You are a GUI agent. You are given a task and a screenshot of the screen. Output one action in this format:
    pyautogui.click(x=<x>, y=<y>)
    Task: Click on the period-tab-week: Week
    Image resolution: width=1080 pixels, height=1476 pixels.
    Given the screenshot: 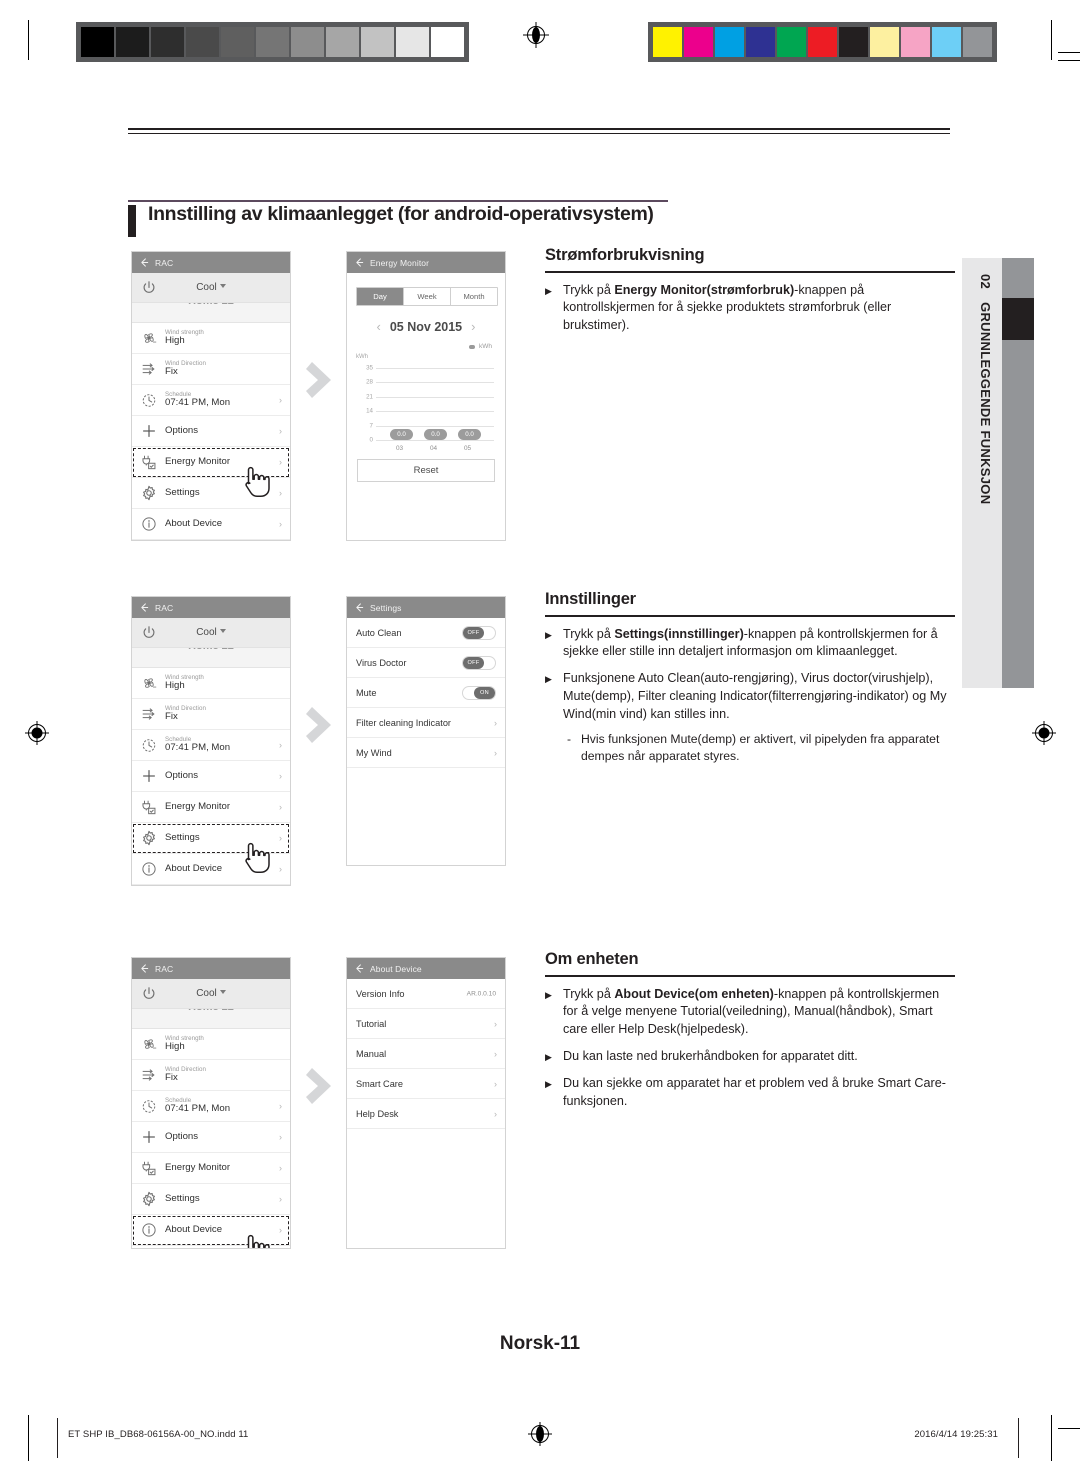 What is the action you would take?
    pyautogui.click(x=426, y=296)
    